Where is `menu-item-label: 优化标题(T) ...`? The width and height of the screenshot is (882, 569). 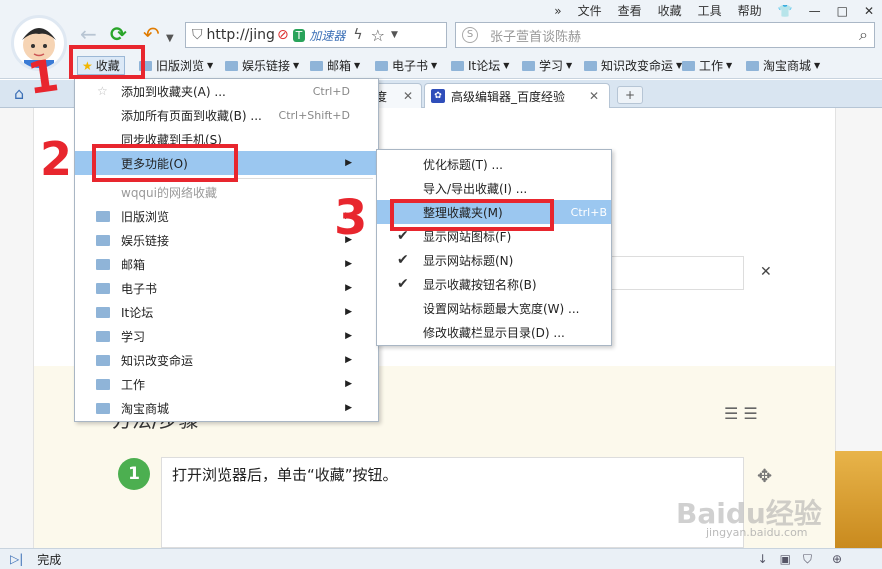
menu-item-label: 优化标题(T) ... is located at coordinates (463, 164).